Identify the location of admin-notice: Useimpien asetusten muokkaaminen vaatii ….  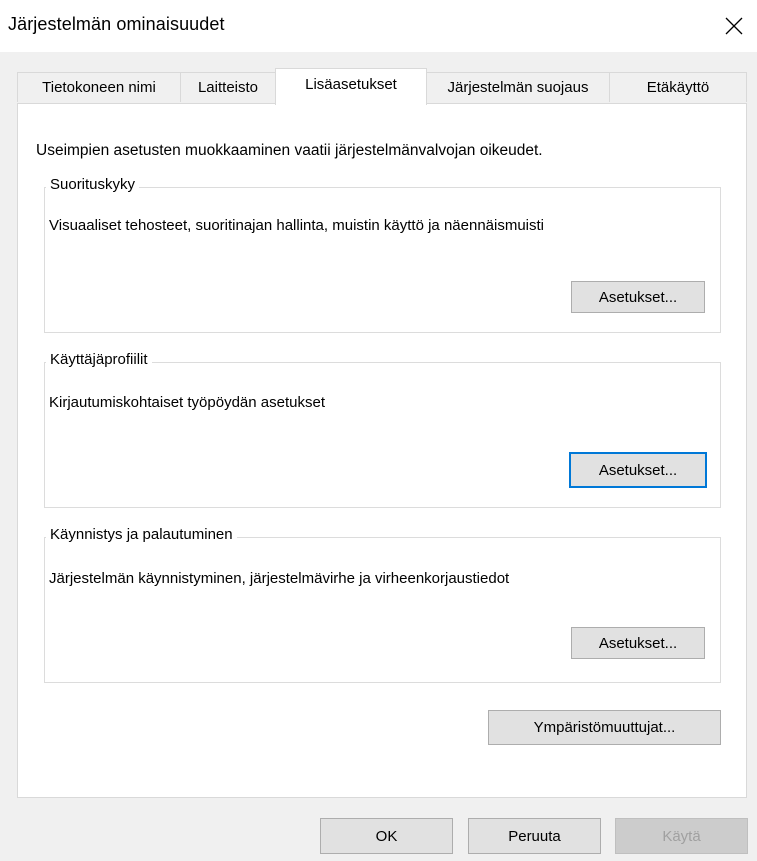
(289, 150).